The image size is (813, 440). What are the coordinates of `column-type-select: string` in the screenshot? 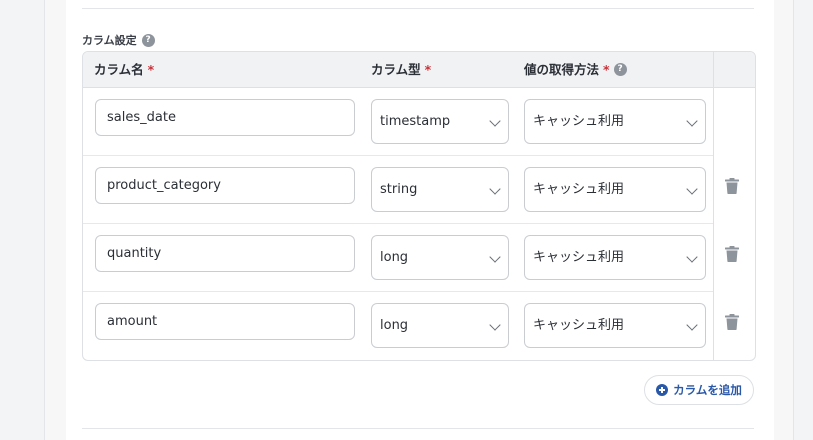 It's located at (440, 189).